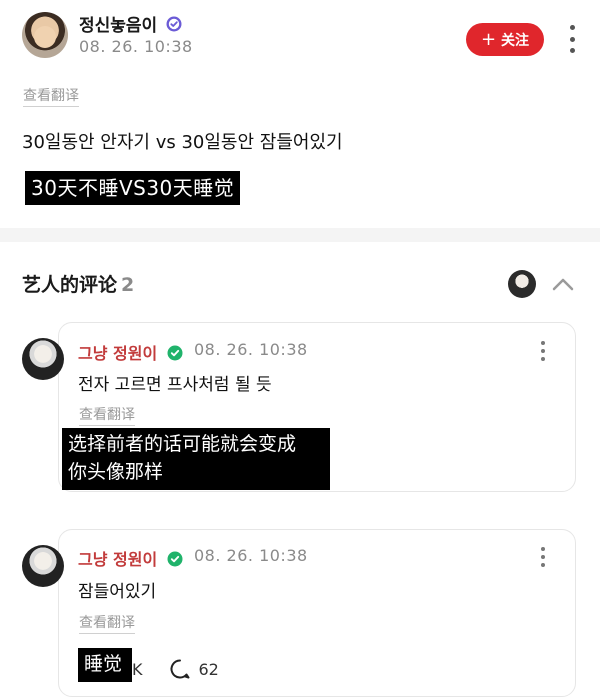 The width and height of the screenshot is (600, 700). Describe the element at coordinates (70, 285) in the screenshot. I see `artist-comments-title: 艺人的评论` at that location.